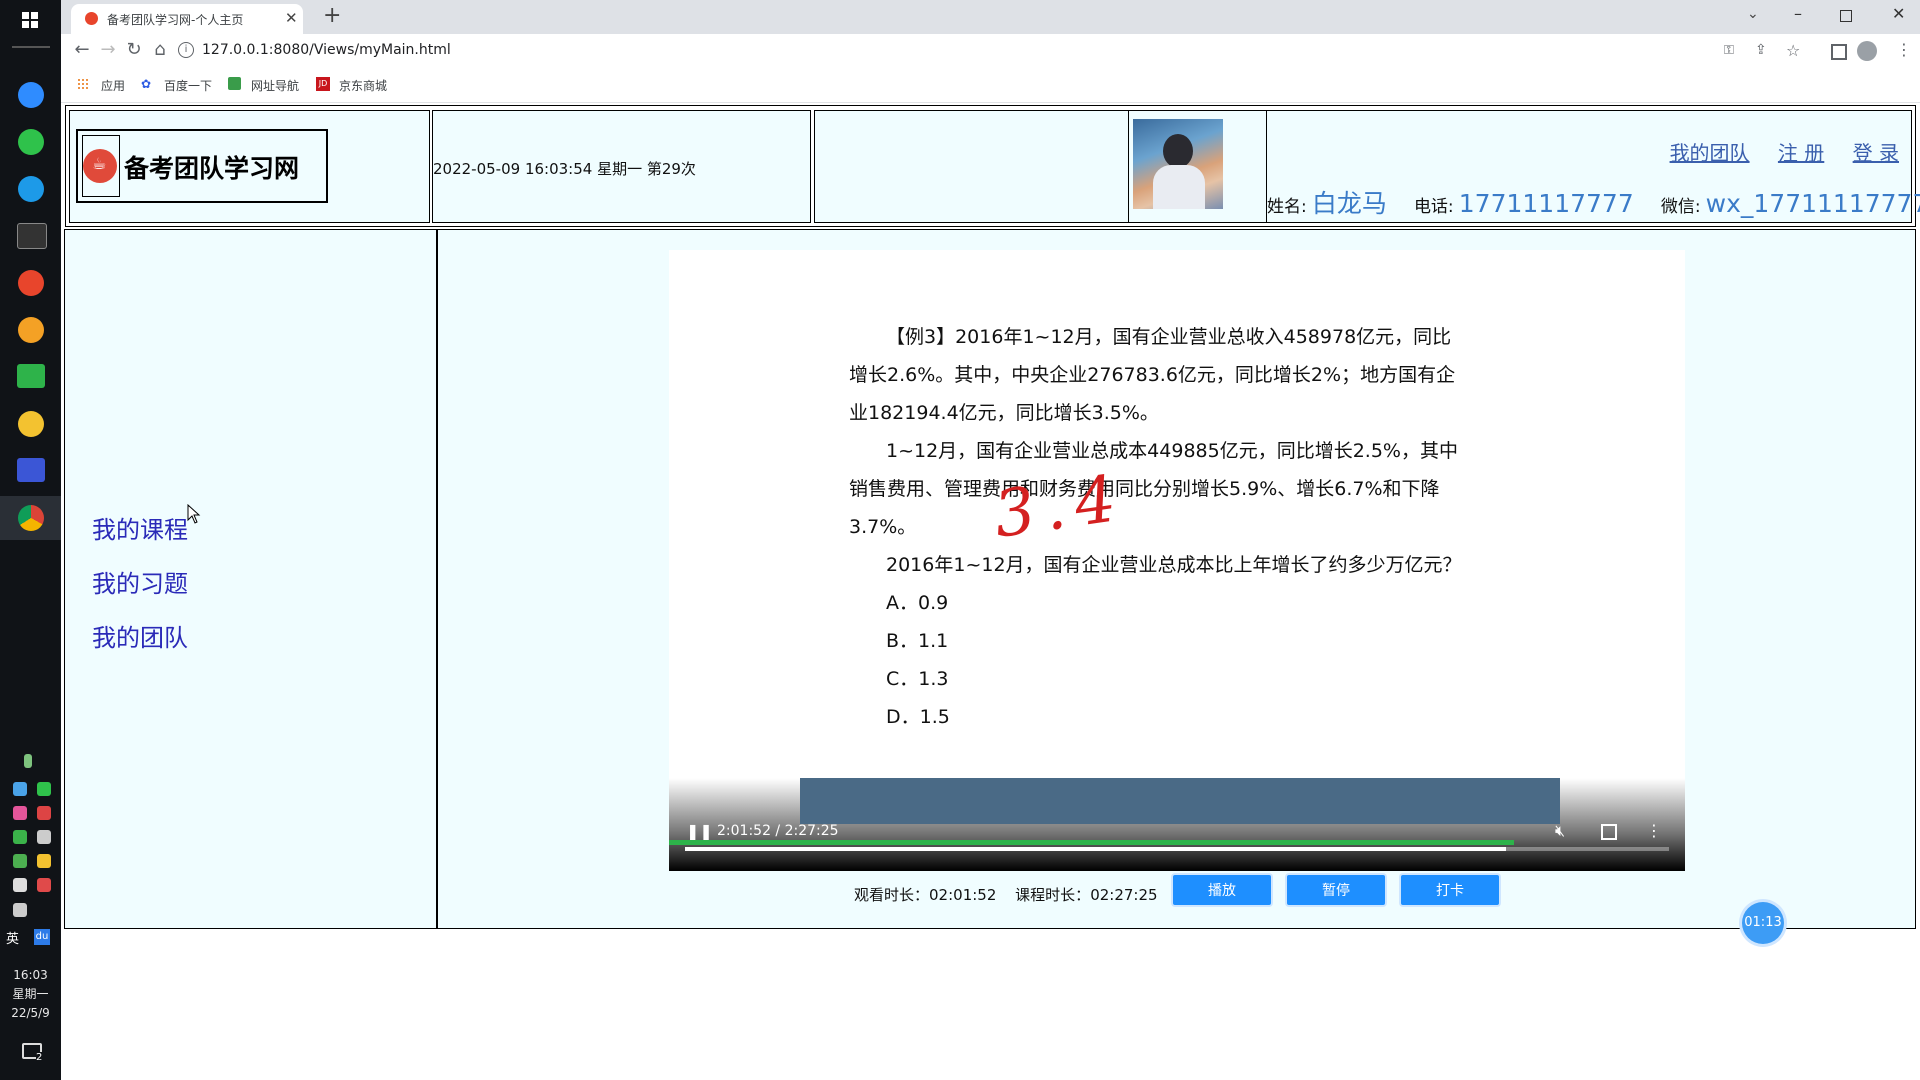 The image size is (1920, 1080). Describe the element at coordinates (44, 837) in the screenshot. I see `tray-usb-icon` at that location.